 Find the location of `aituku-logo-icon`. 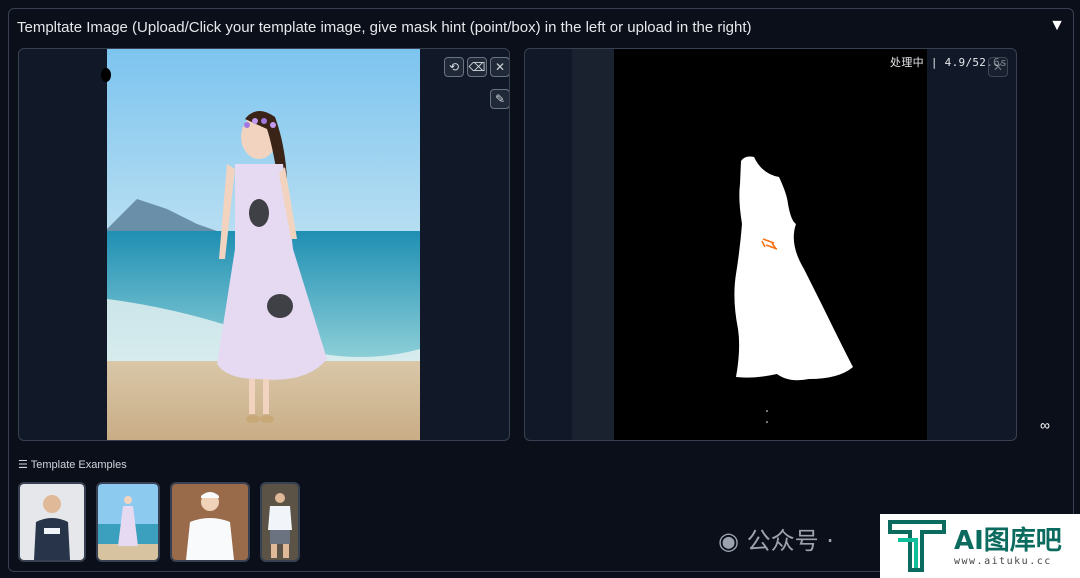

aituku-logo-icon is located at coordinates (917, 546).